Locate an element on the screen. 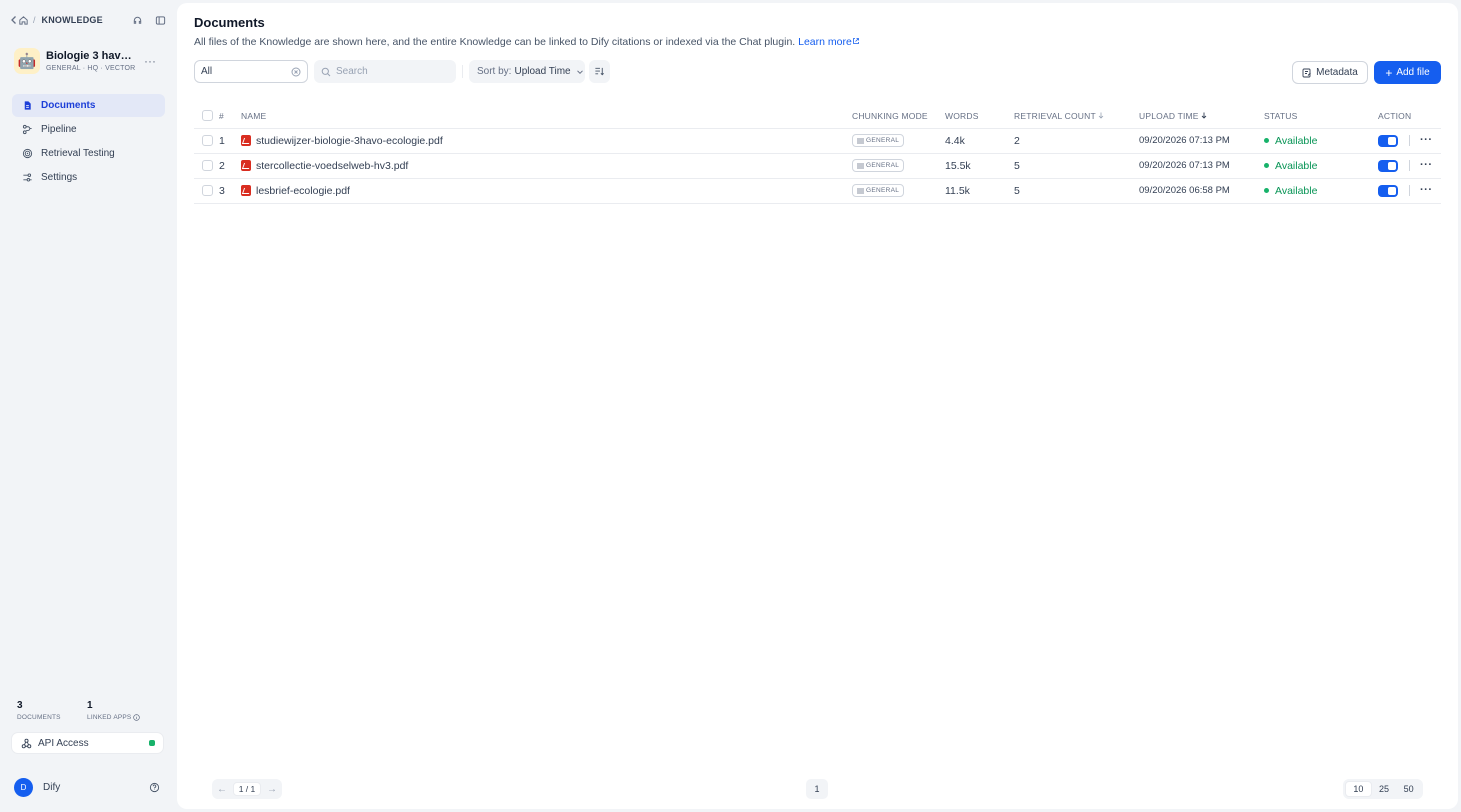  row-chunking-cell: GENERAL is located at coordinates (898, 166).